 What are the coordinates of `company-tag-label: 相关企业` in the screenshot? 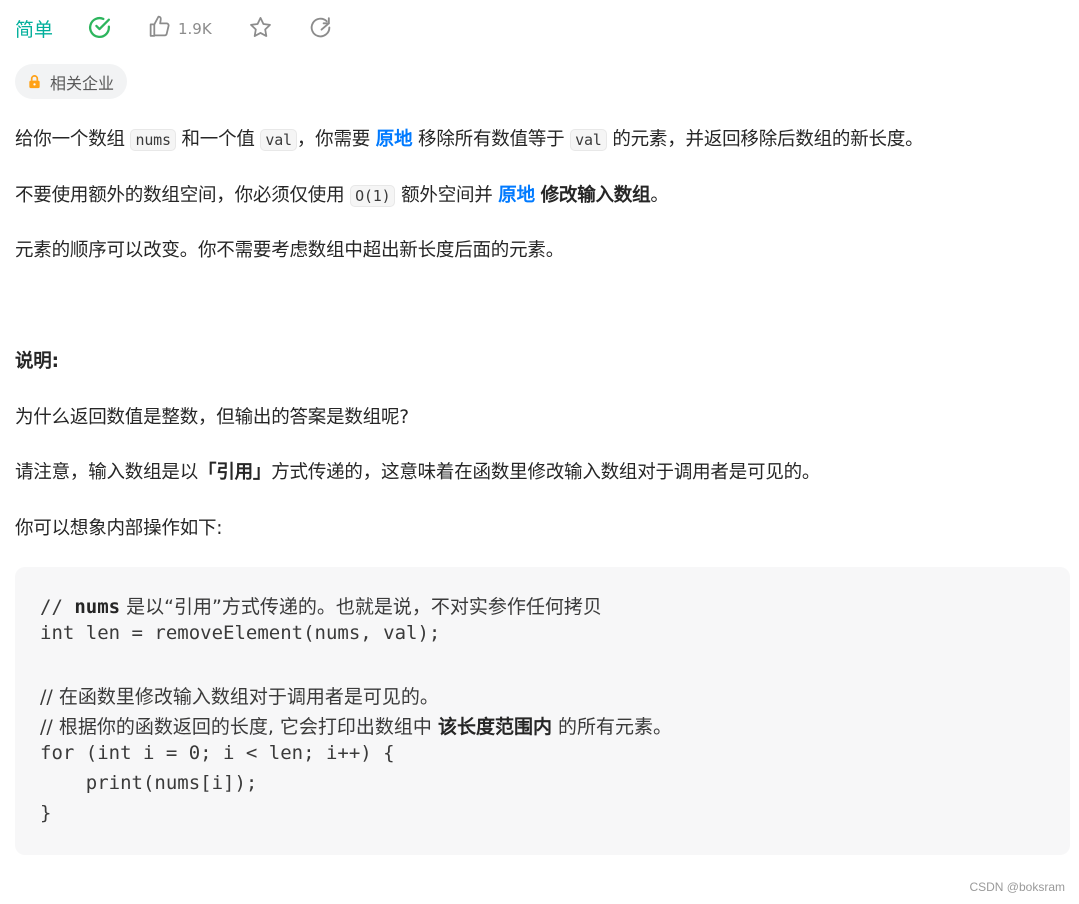 It's located at (82, 83).